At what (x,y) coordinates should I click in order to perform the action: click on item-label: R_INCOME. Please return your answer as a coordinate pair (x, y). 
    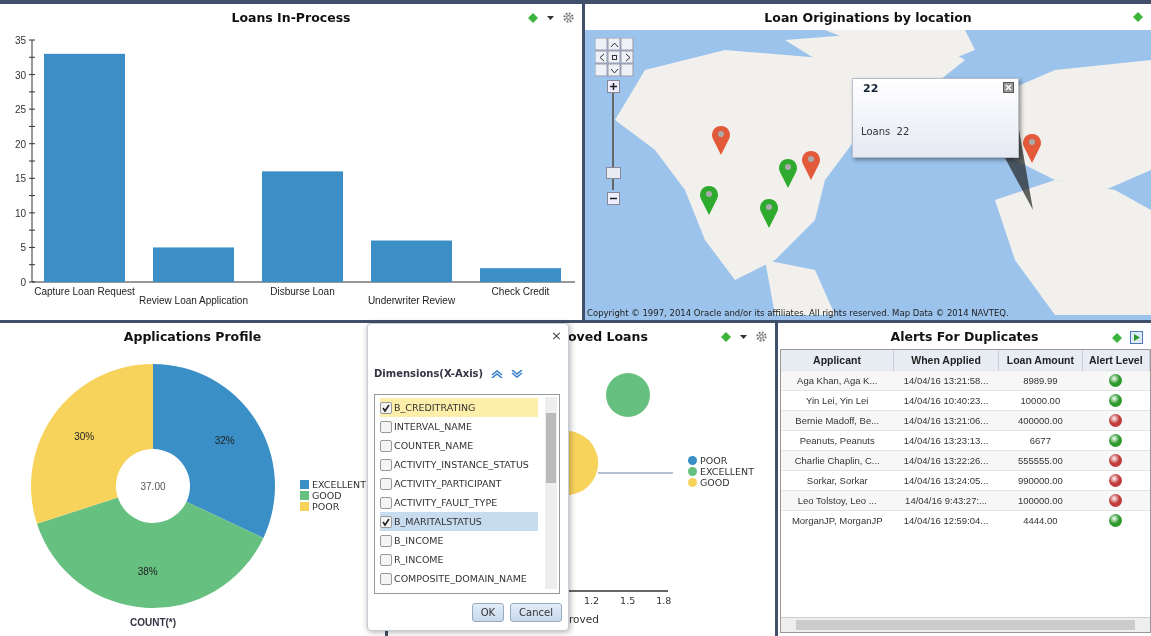
    Looking at the image, I should click on (419, 559).